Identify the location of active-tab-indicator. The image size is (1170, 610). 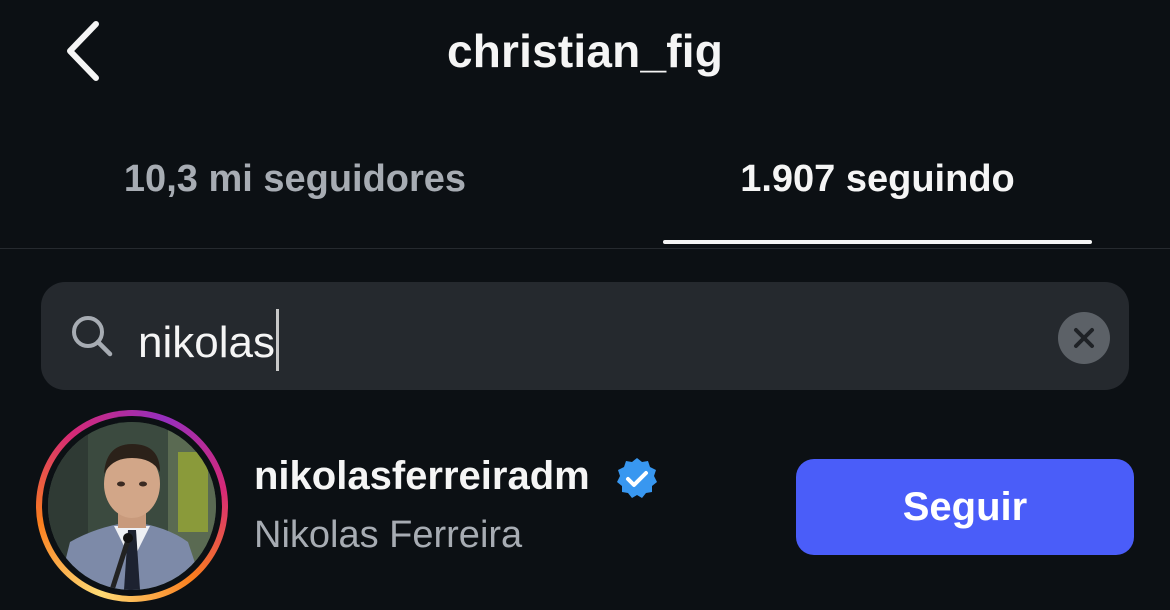
(877, 242).